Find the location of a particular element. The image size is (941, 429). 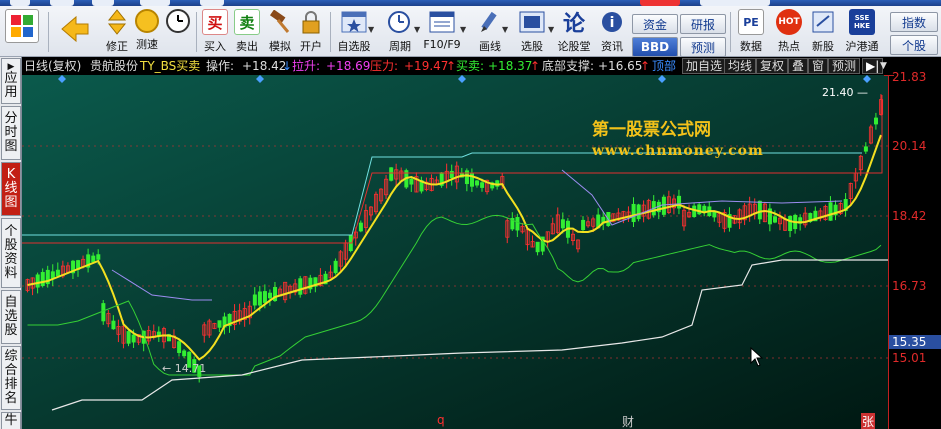

clock-button is located at coordinates (178, 32).